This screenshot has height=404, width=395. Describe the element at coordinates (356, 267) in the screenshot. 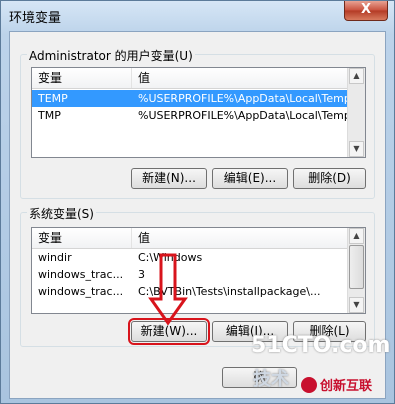

I see `scroll-thumb` at that location.